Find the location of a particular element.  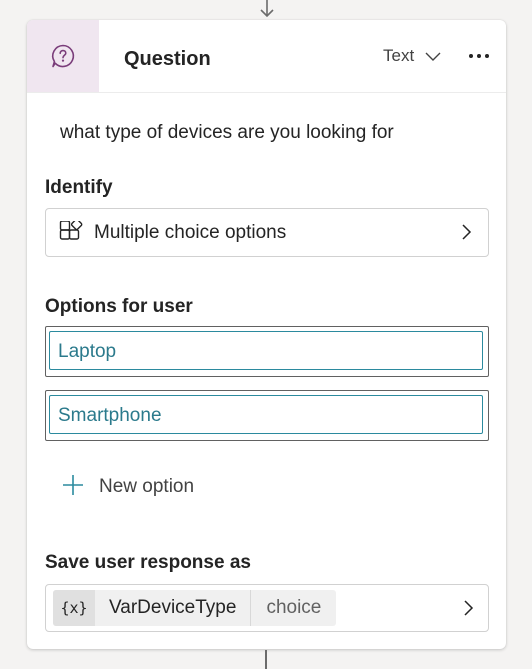

variable-chip: {x} VarDeviceType choice is located at coordinates (195, 608).